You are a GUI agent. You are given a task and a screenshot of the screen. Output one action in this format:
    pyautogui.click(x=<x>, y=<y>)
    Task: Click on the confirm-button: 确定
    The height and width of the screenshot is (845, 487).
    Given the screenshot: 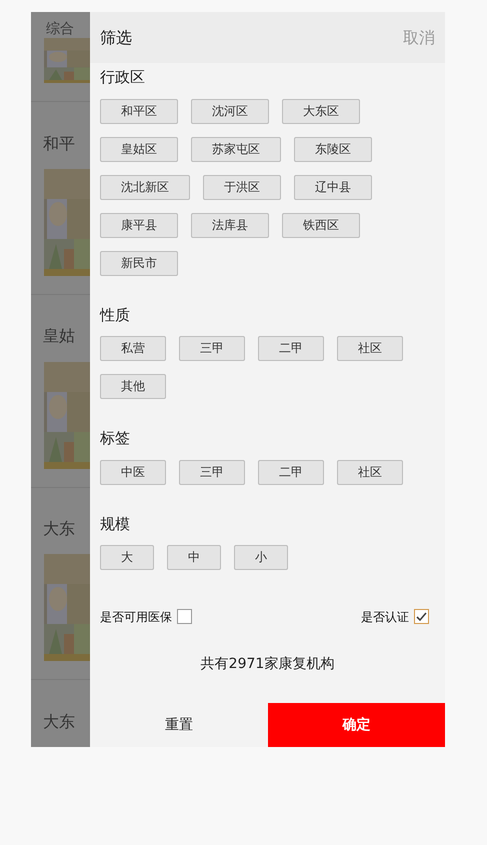 What is the action you would take?
    pyautogui.click(x=356, y=725)
    